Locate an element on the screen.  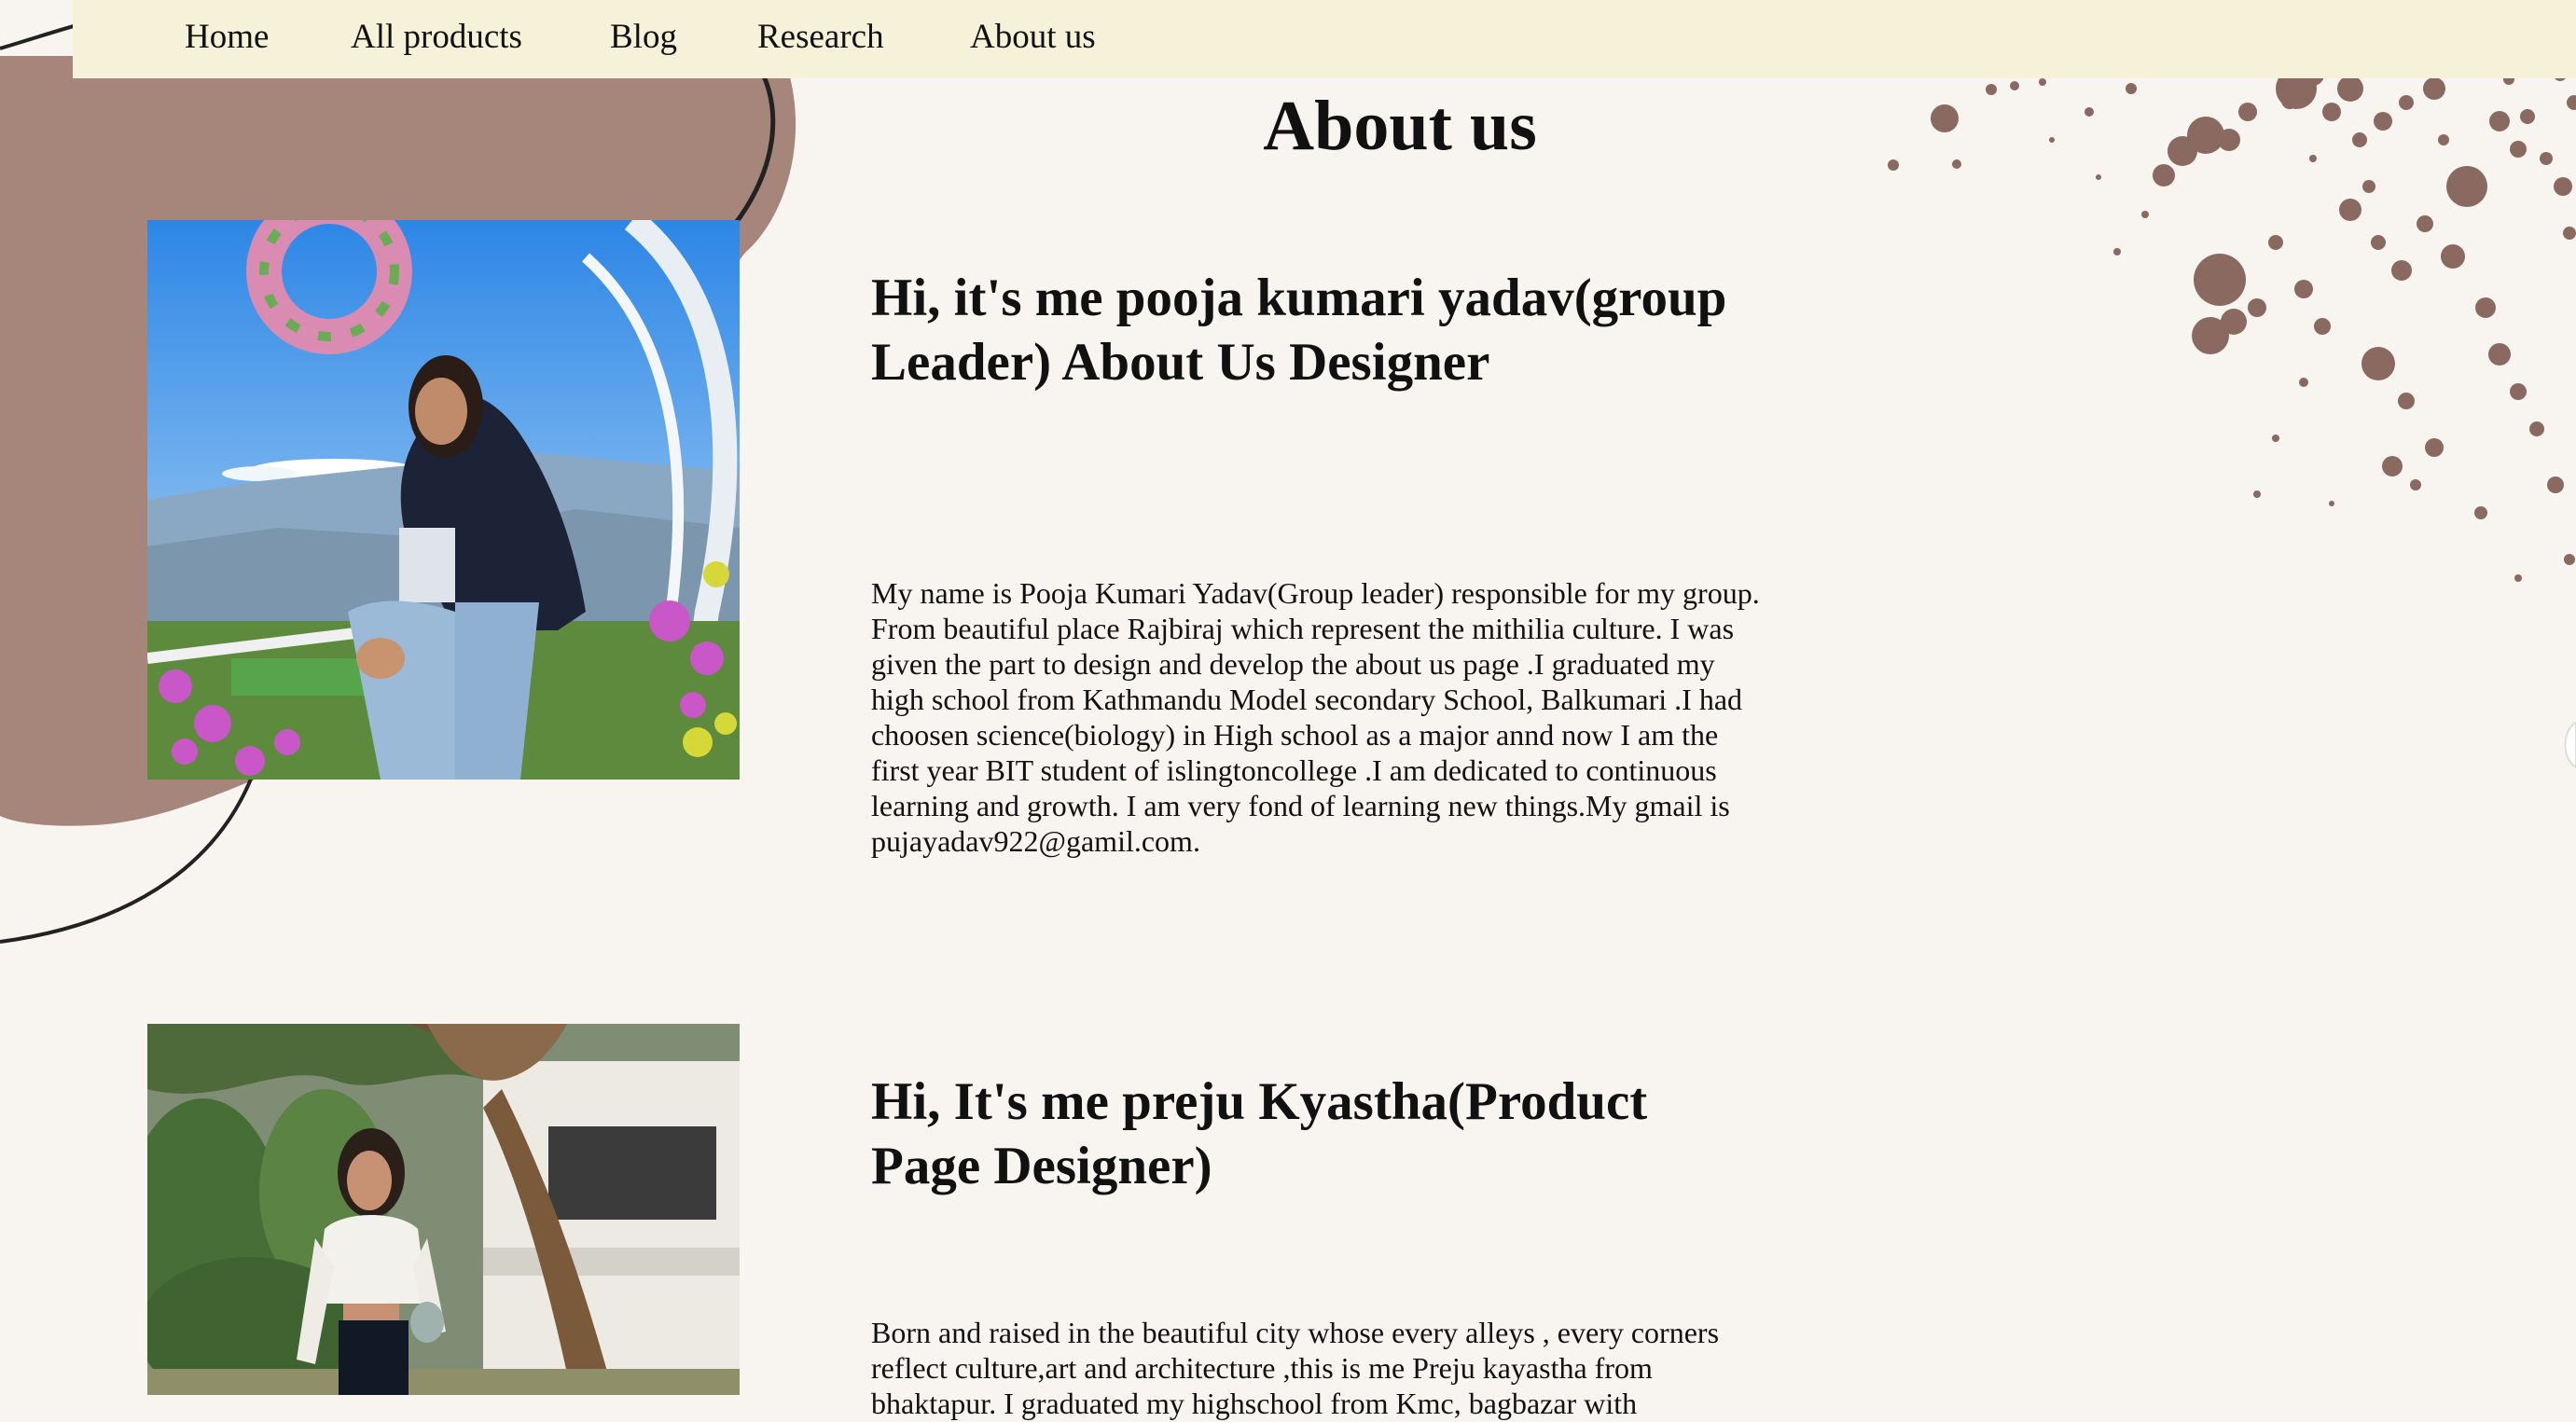
nav-research-link: Research is located at coordinates (820, 37).